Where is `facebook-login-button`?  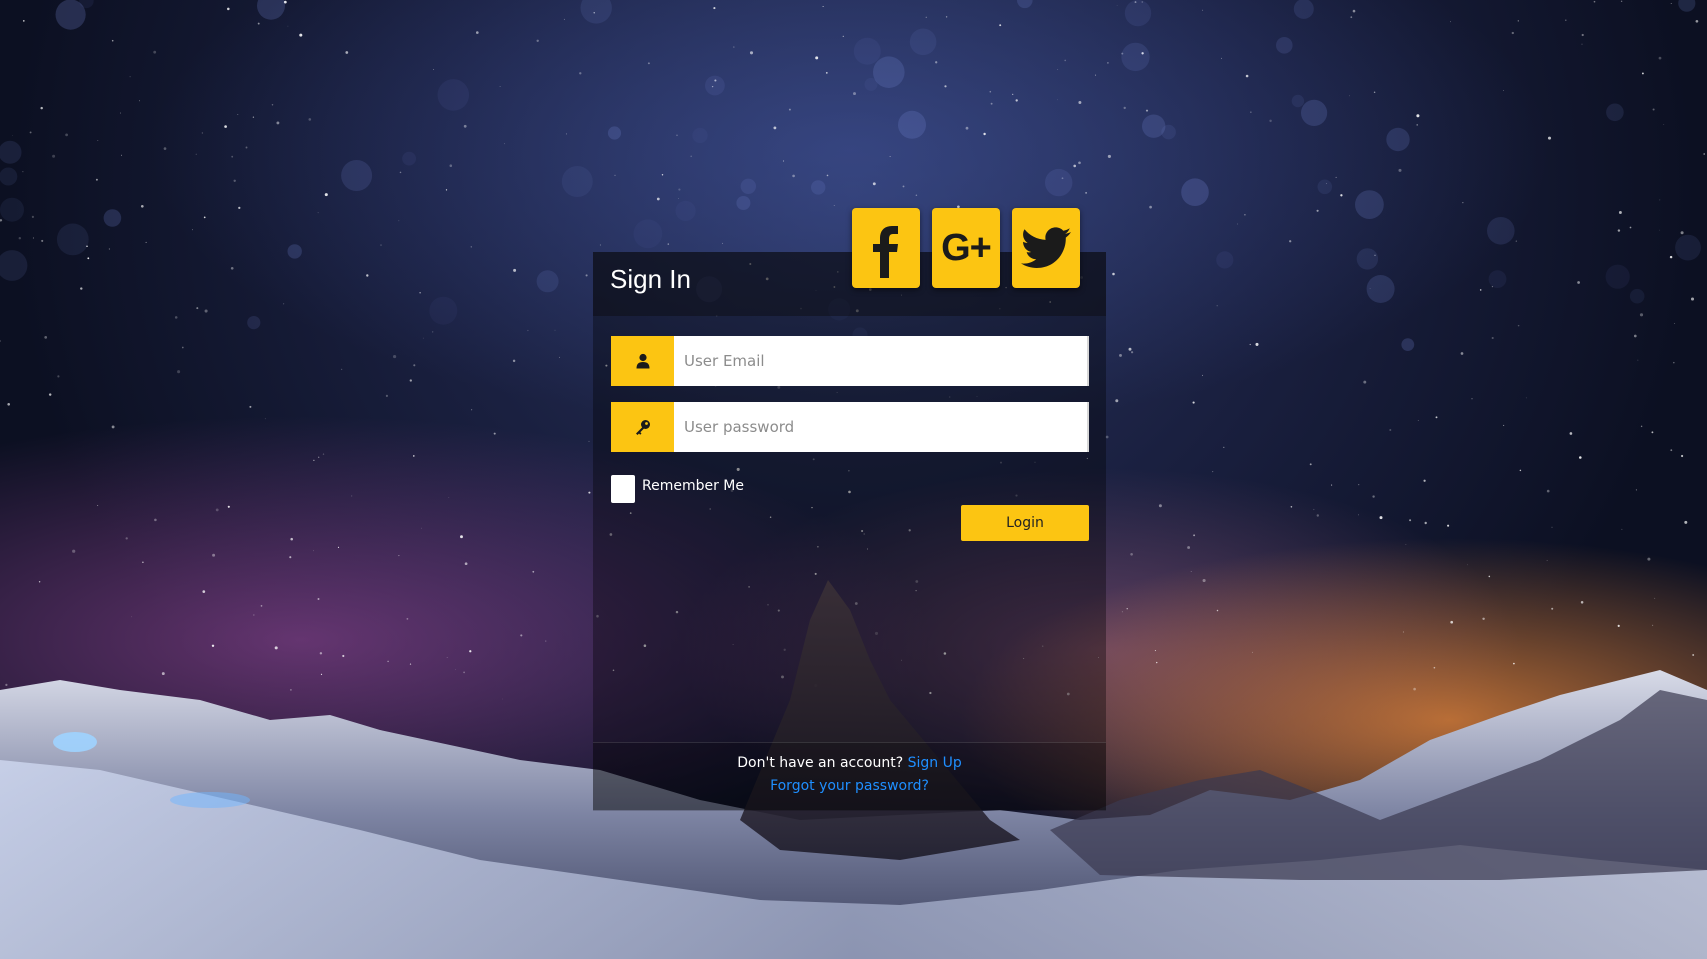
facebook-login-button is located at coordinates (886, 248).